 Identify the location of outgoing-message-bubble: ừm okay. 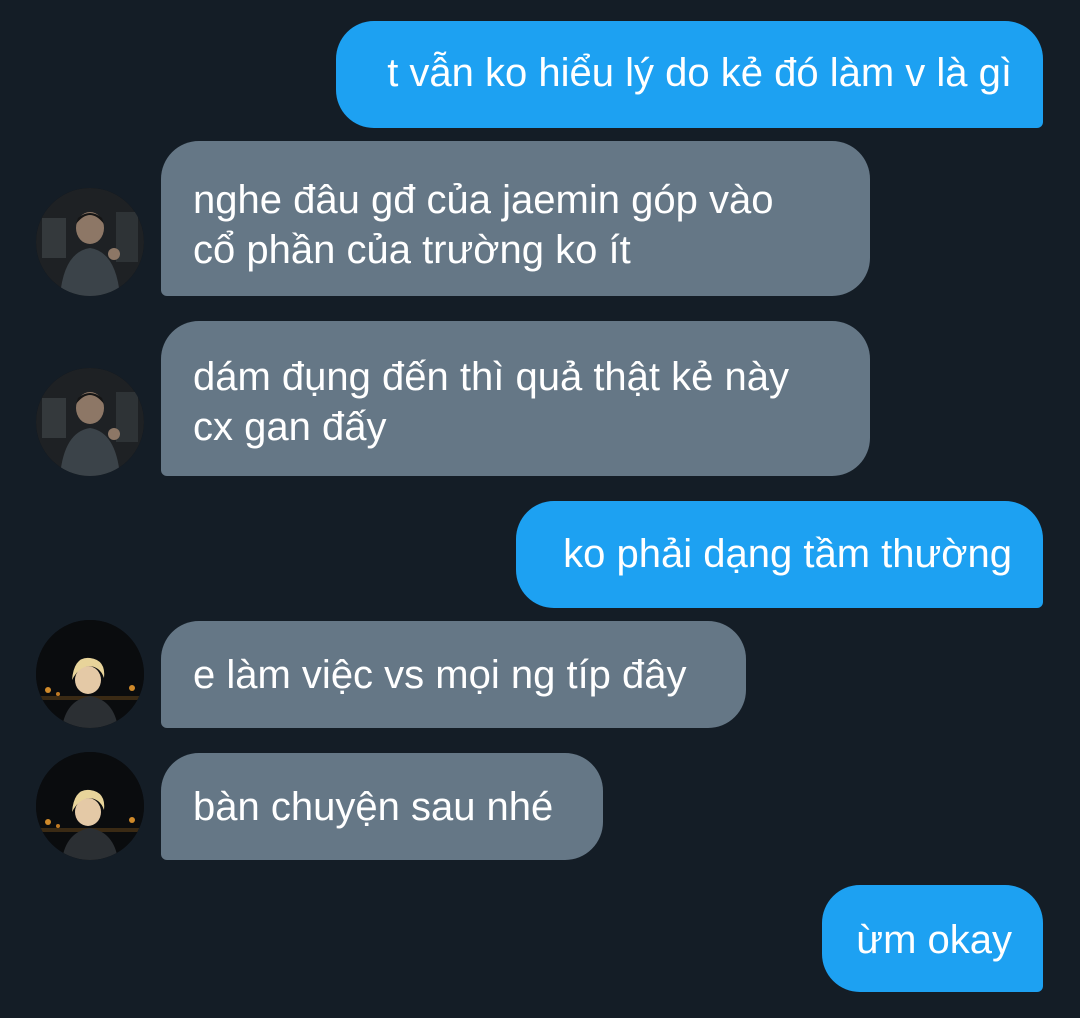
(932, 938).